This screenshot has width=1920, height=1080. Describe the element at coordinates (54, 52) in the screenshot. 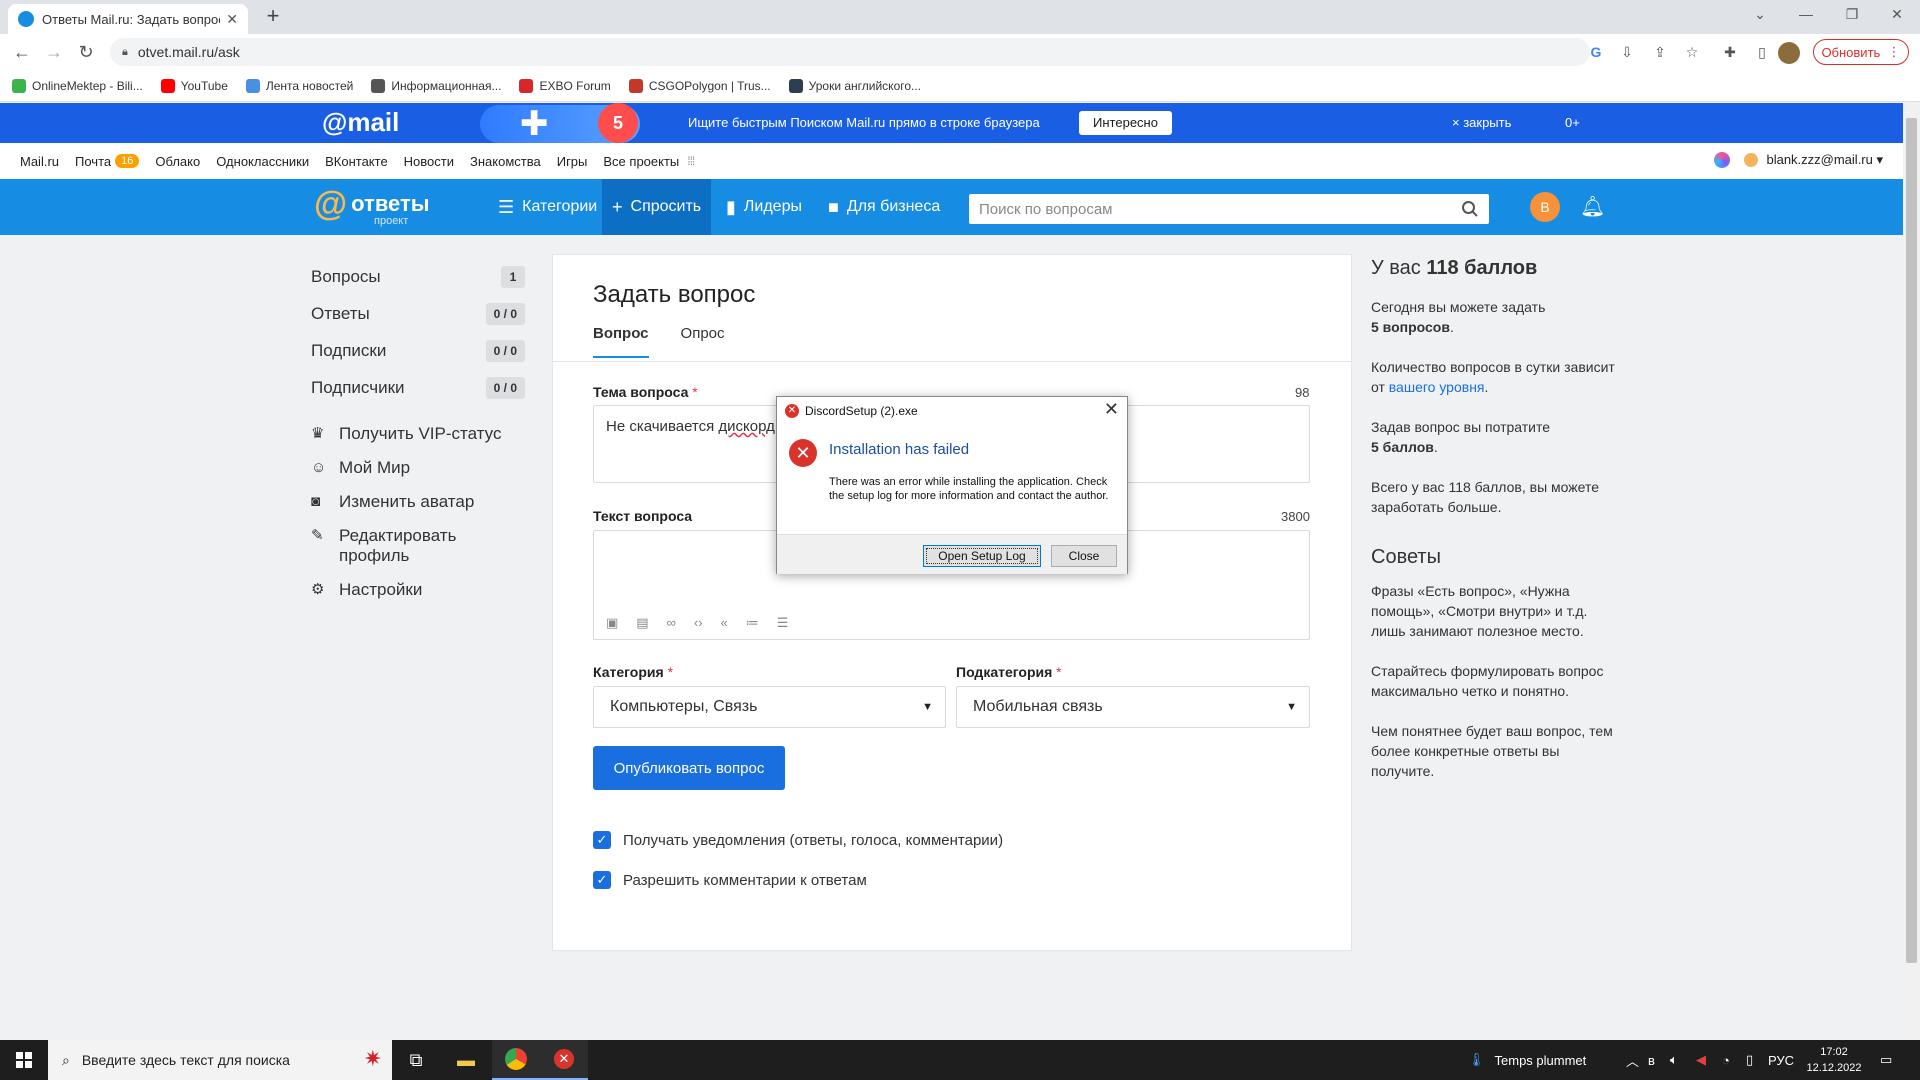

I see `forward-icon: →` at that location.